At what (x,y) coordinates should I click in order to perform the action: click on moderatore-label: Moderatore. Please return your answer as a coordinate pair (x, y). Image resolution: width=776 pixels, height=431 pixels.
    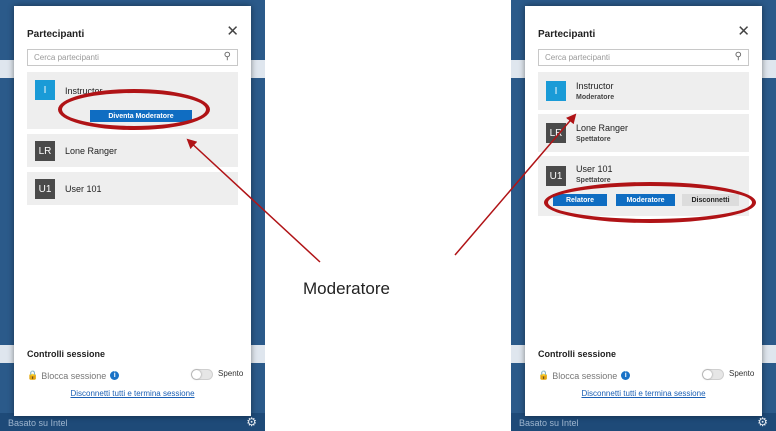
    Looking at the image, I should click on (346, 288).